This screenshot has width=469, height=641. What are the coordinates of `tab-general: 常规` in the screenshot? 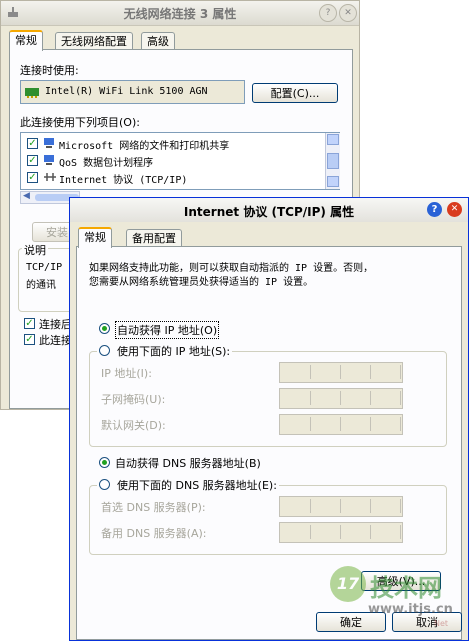 It's located at (95, 237).